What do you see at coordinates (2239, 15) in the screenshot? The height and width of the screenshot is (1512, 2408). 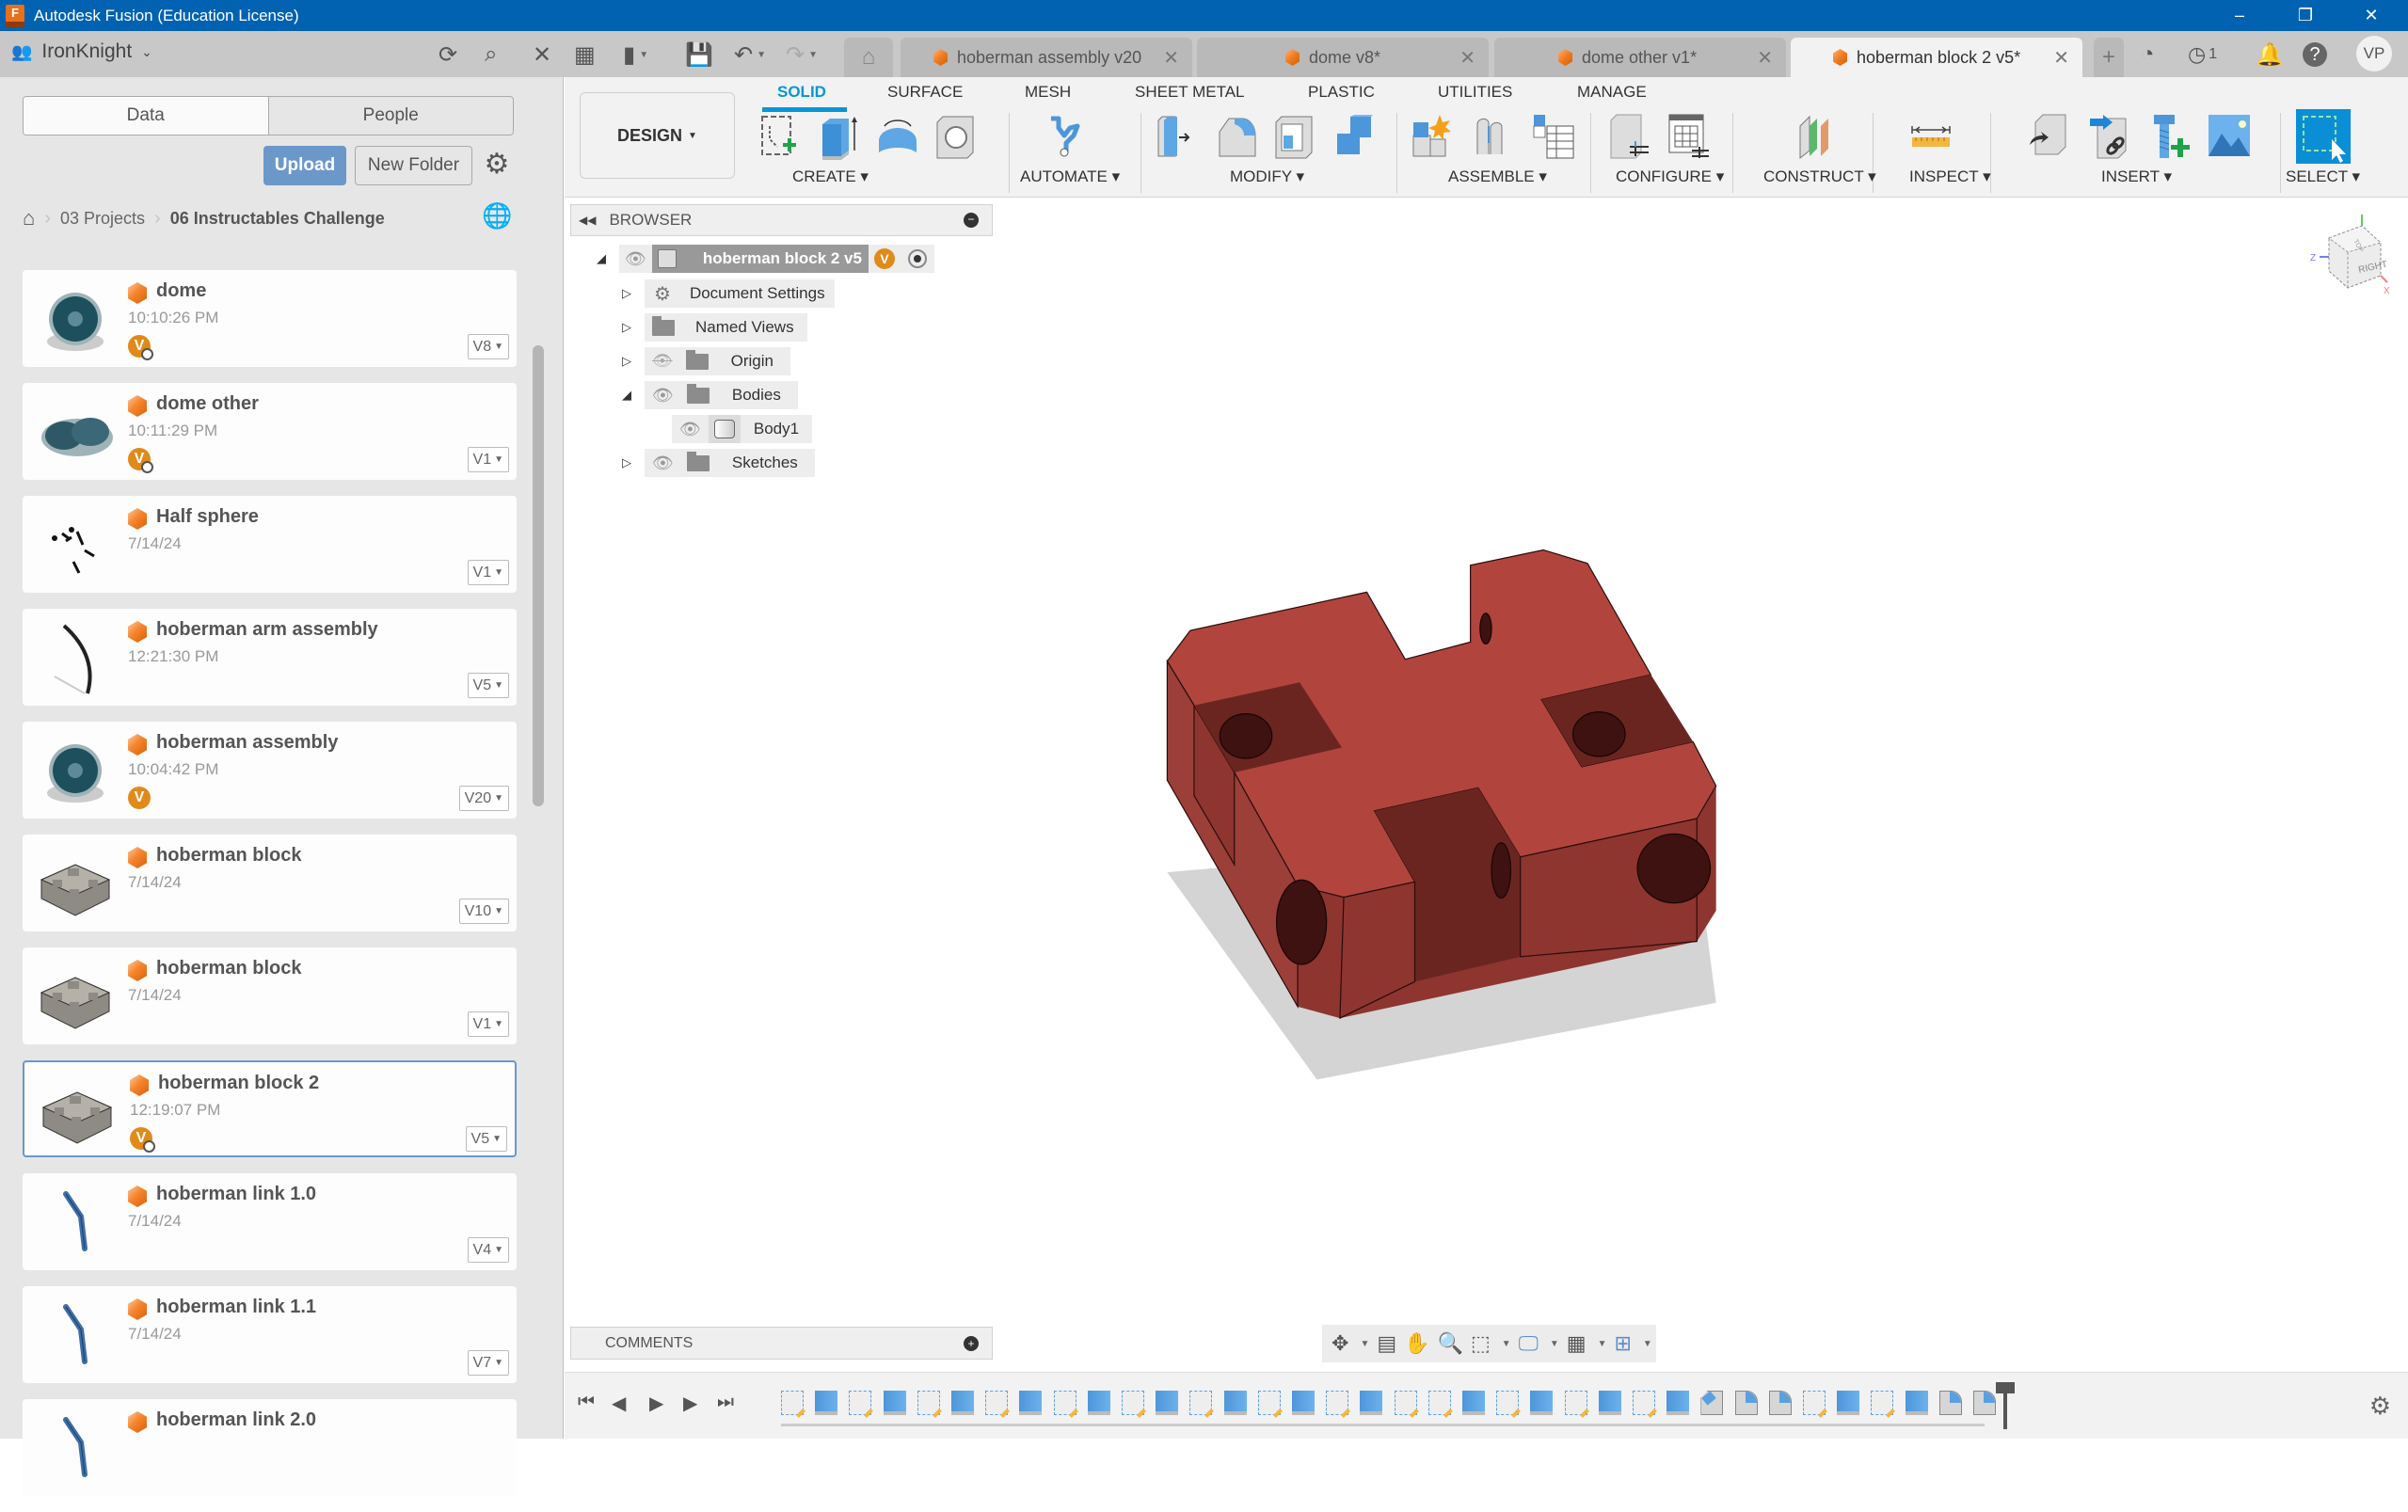 I see `minimize-button: –` at bounding box center [2239, 15].